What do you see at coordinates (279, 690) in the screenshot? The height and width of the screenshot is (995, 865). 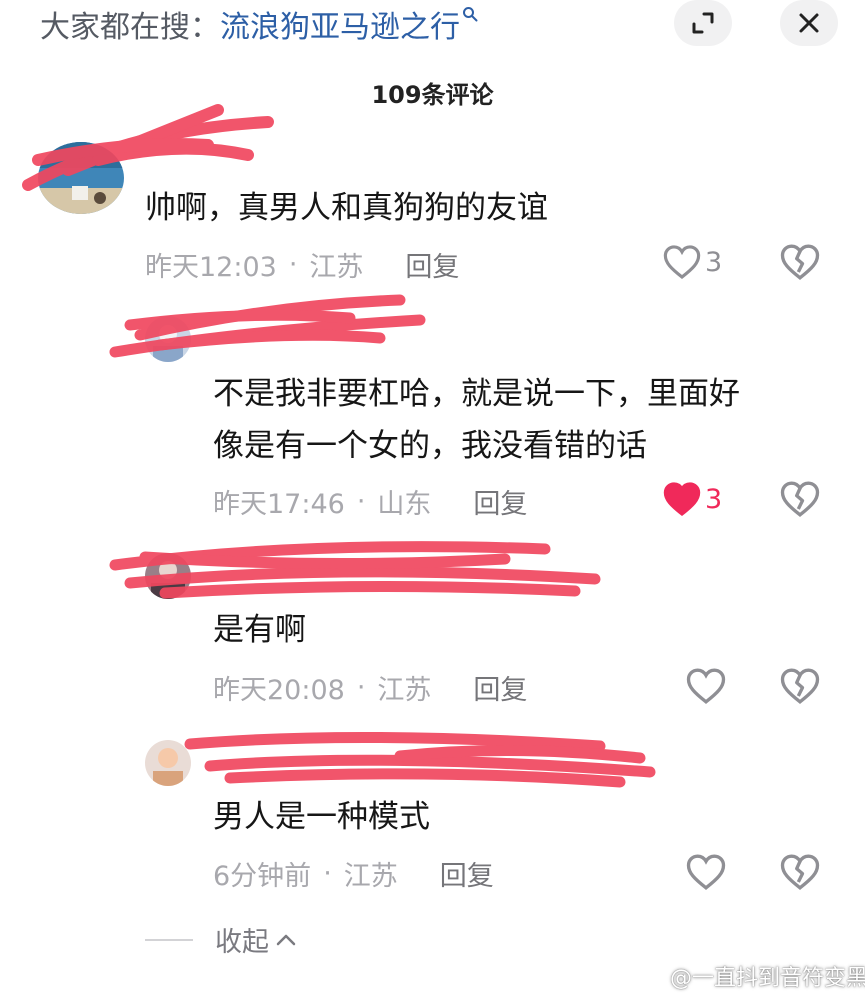 I see `comment-time: 昨天20:08` at bounding box center [279, 690].